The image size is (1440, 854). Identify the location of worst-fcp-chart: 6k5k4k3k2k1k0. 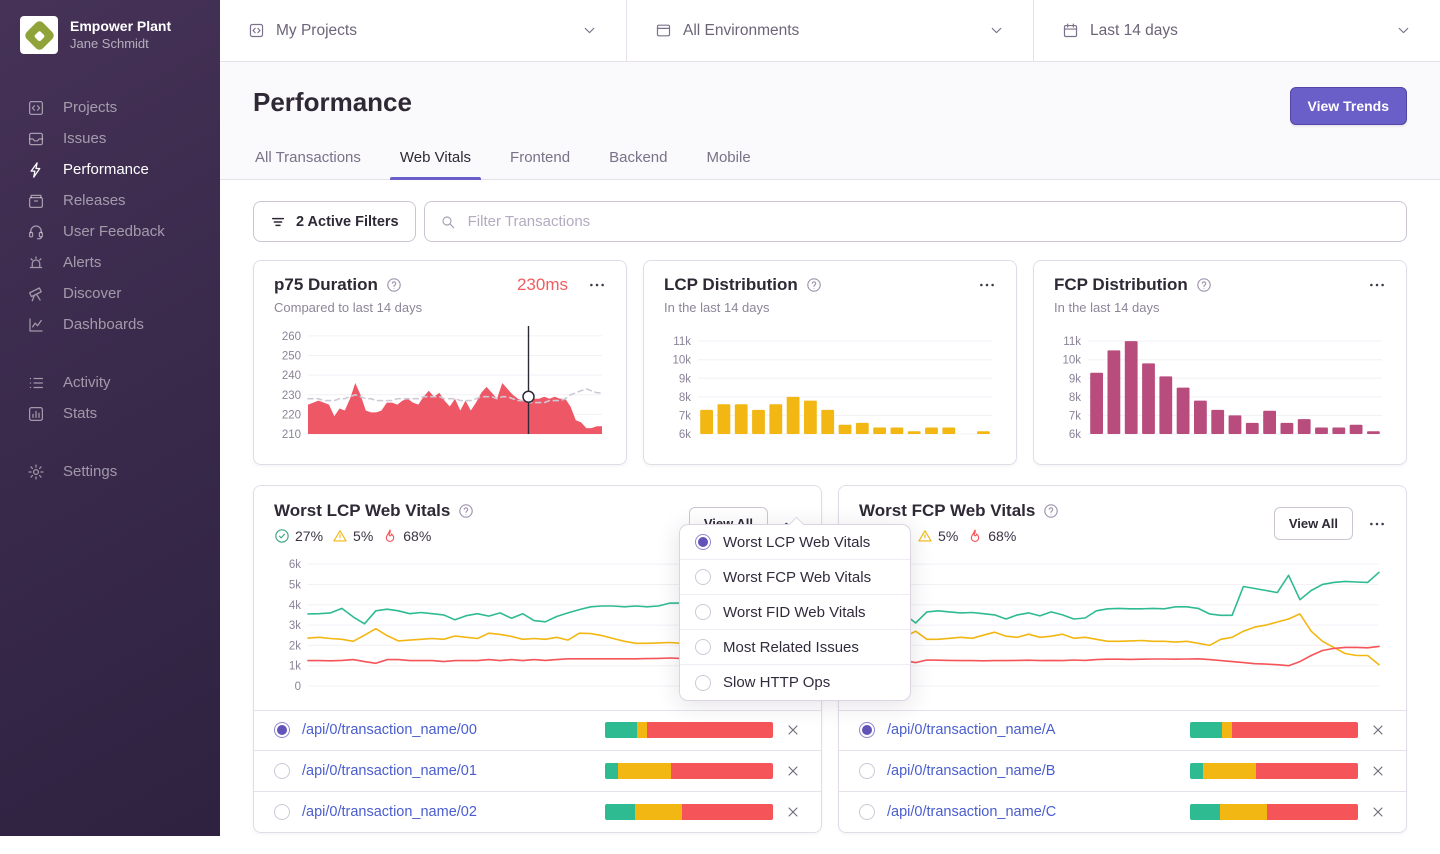
(1127, 626).